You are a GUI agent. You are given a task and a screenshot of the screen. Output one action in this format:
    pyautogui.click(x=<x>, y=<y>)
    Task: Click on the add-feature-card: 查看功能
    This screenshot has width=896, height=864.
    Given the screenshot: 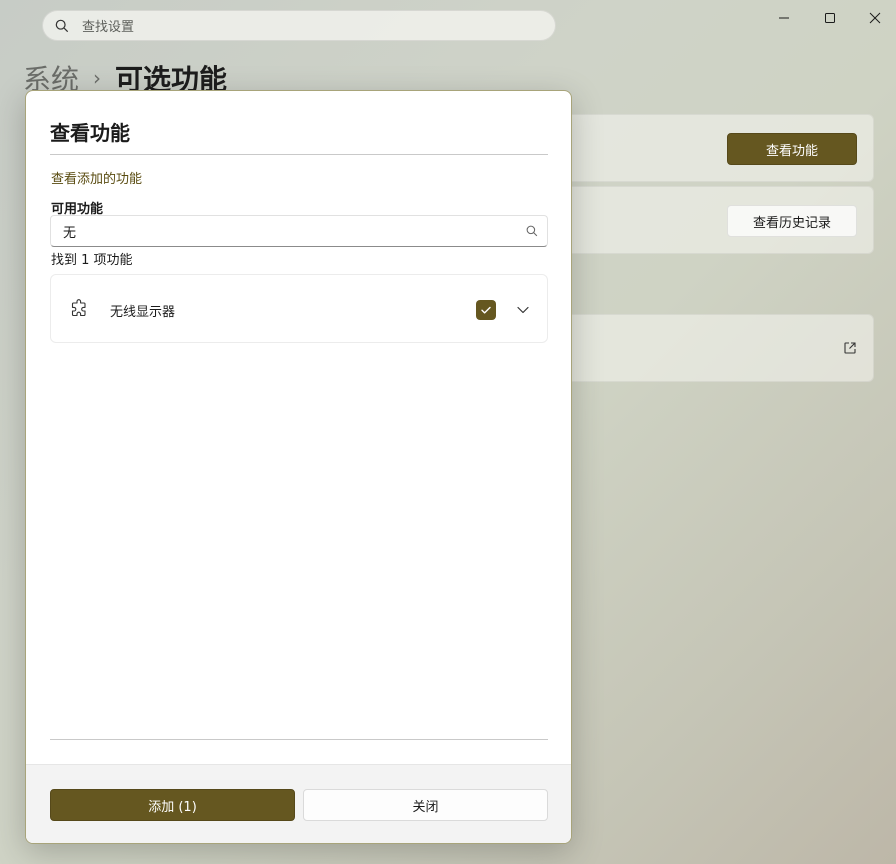 What is the action you would take?
    pyautogui.click(x=717, y=148)
    